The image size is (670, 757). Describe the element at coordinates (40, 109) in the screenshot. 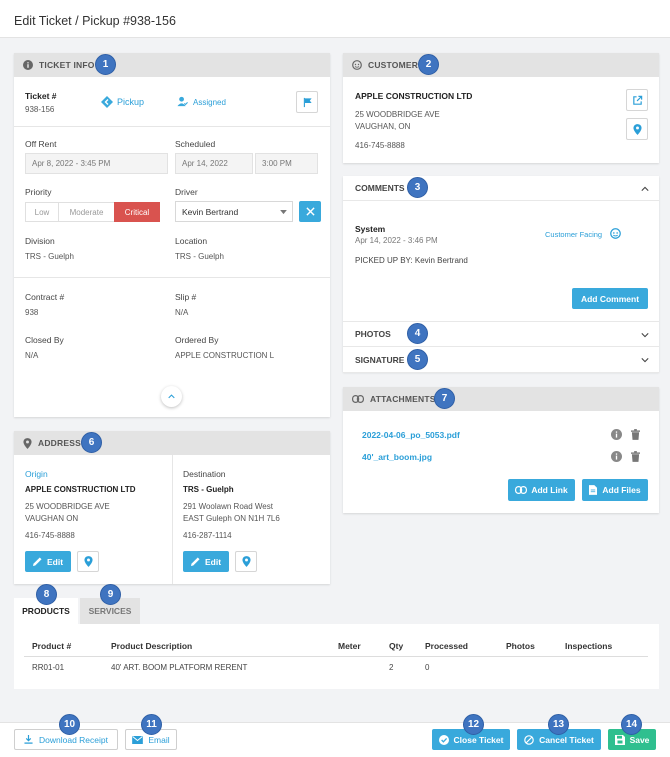

I see `ticket-number-value: 938-156` at that location.